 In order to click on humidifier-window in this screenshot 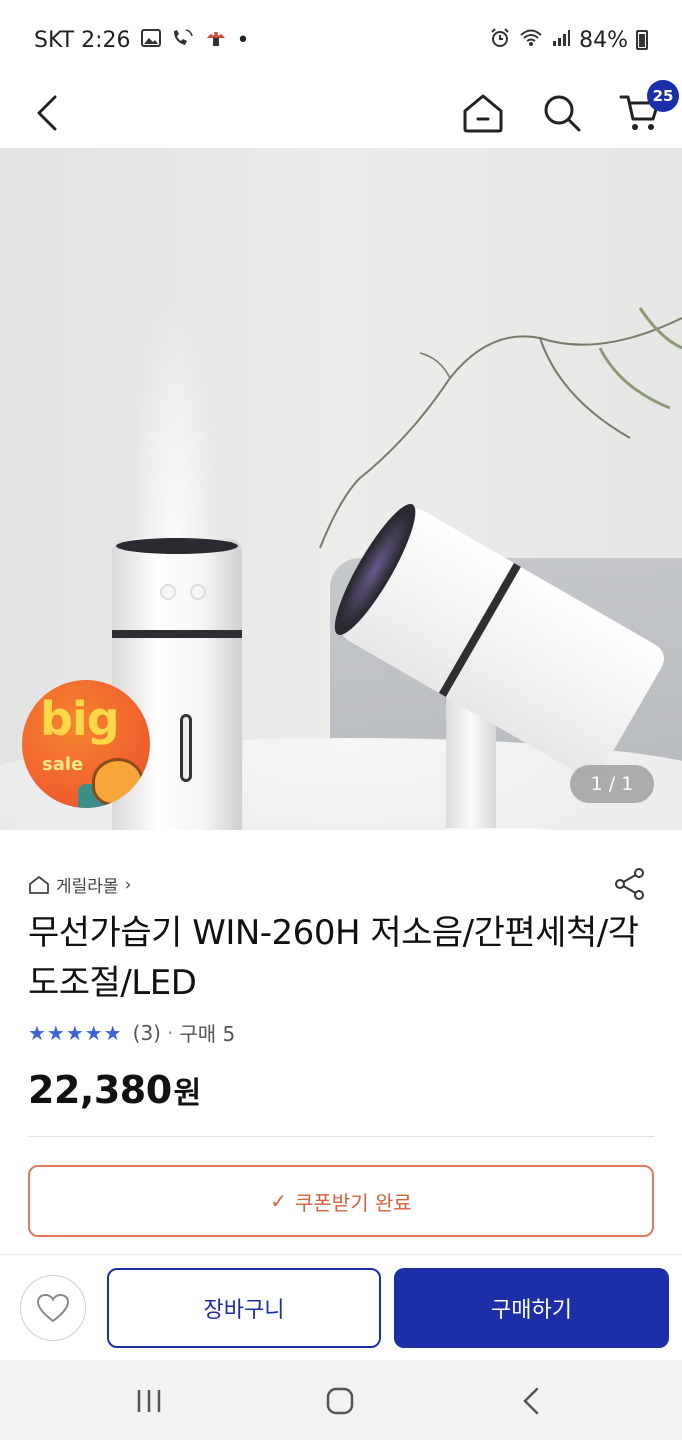, I will do `click(186, 748)`.